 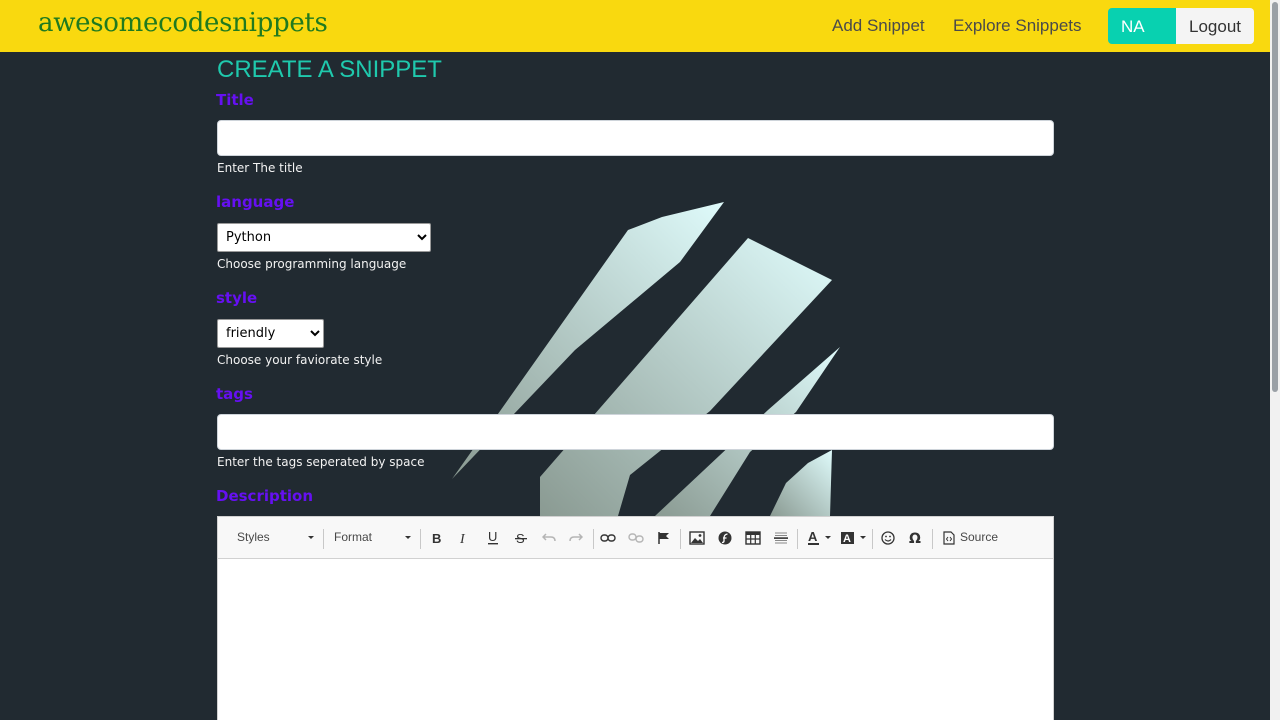 I want to click on link-icon, so click(x=608, y=538).